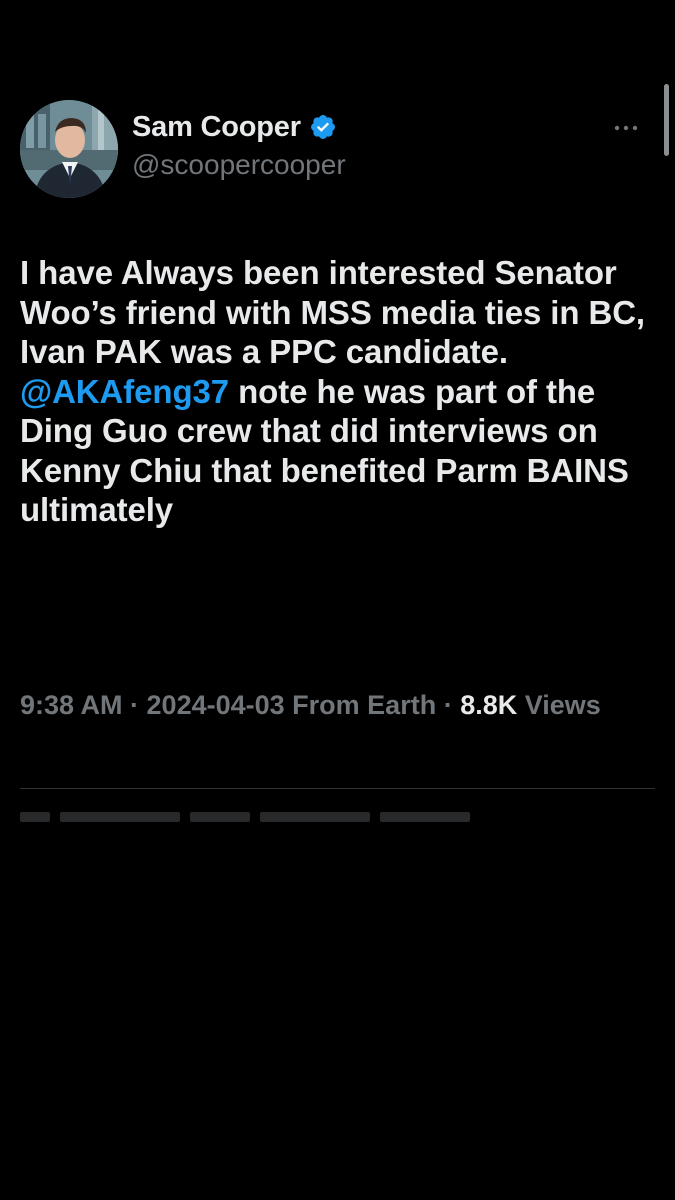 Image resolution: width=675 pixels, height=1200 pixels. Describe the element at coordinates (239, 145) in the screenshot. I see `author-info: Sam Cooper @scoopercooper` at that location.